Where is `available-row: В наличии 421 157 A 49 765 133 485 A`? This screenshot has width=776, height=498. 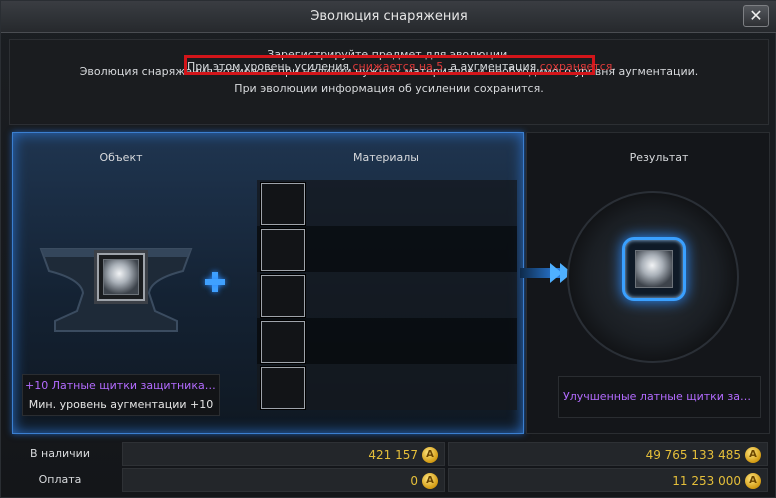
available-row: В наличии 421 157 A 49 765 133 485 A is located at coordinates (388, 454).